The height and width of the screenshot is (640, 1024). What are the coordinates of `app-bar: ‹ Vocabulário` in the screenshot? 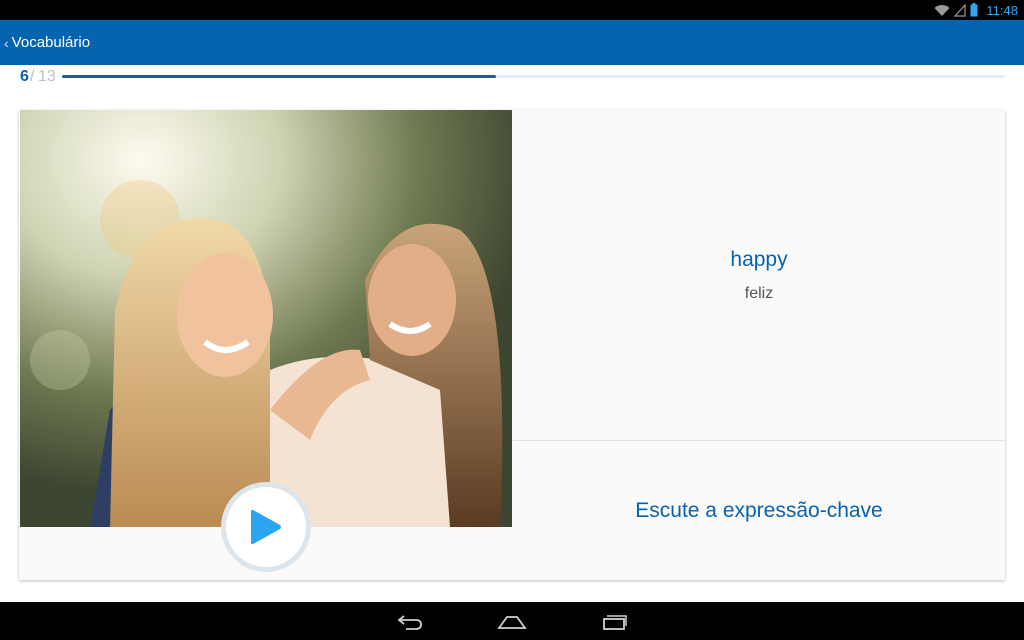 It's located at (512, 42).